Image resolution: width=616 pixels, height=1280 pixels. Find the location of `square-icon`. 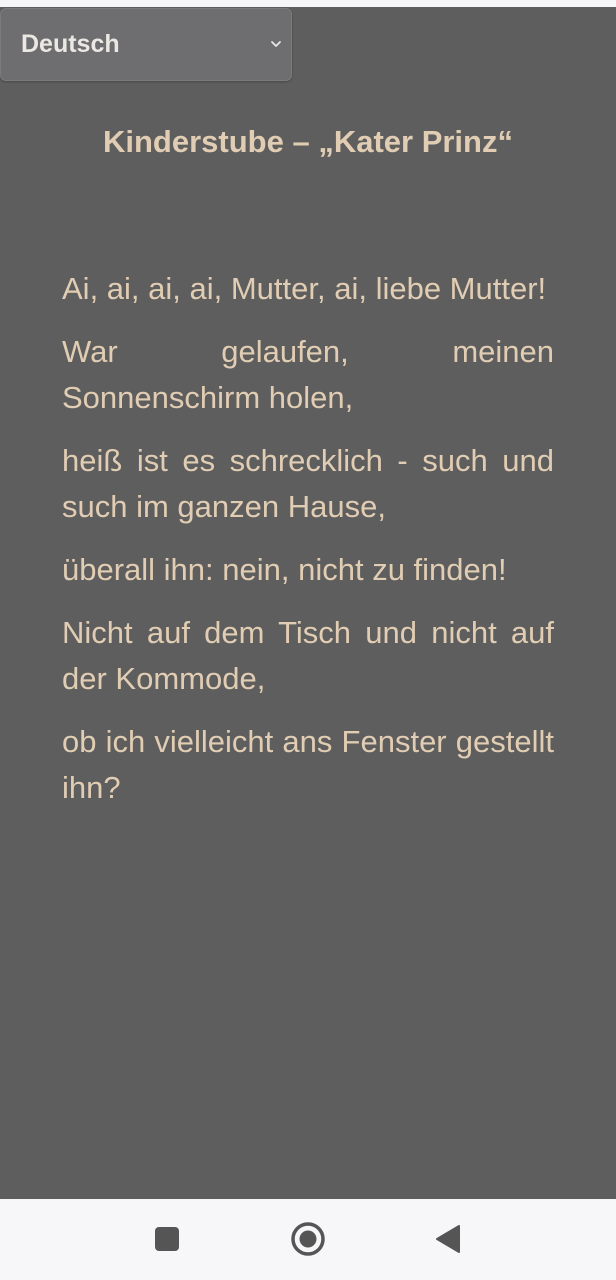

square-icon is located at coordinates (167, 1239).